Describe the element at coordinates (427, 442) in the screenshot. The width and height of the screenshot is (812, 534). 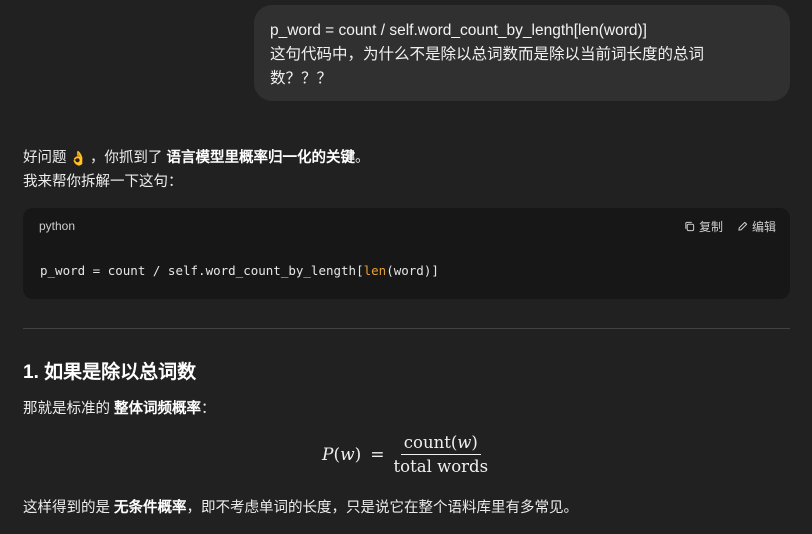
I see `formula-numerator-text: count` at that location.